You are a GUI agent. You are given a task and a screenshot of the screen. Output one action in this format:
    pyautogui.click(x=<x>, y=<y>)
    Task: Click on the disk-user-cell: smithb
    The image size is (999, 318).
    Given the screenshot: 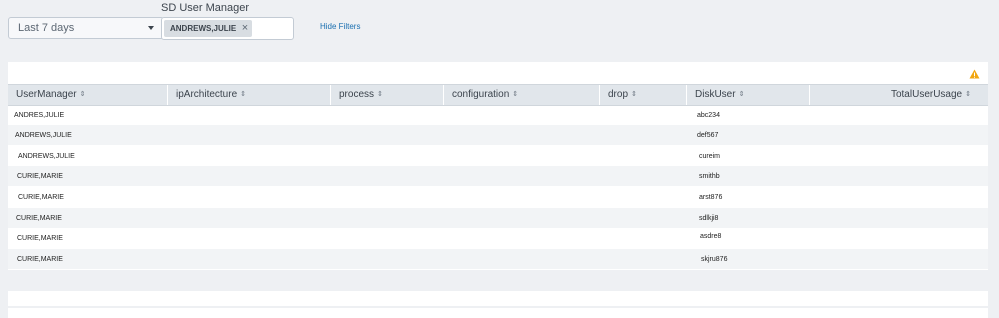 What is the action you would take?
    pyautogui.click(x=709, y=176)
    